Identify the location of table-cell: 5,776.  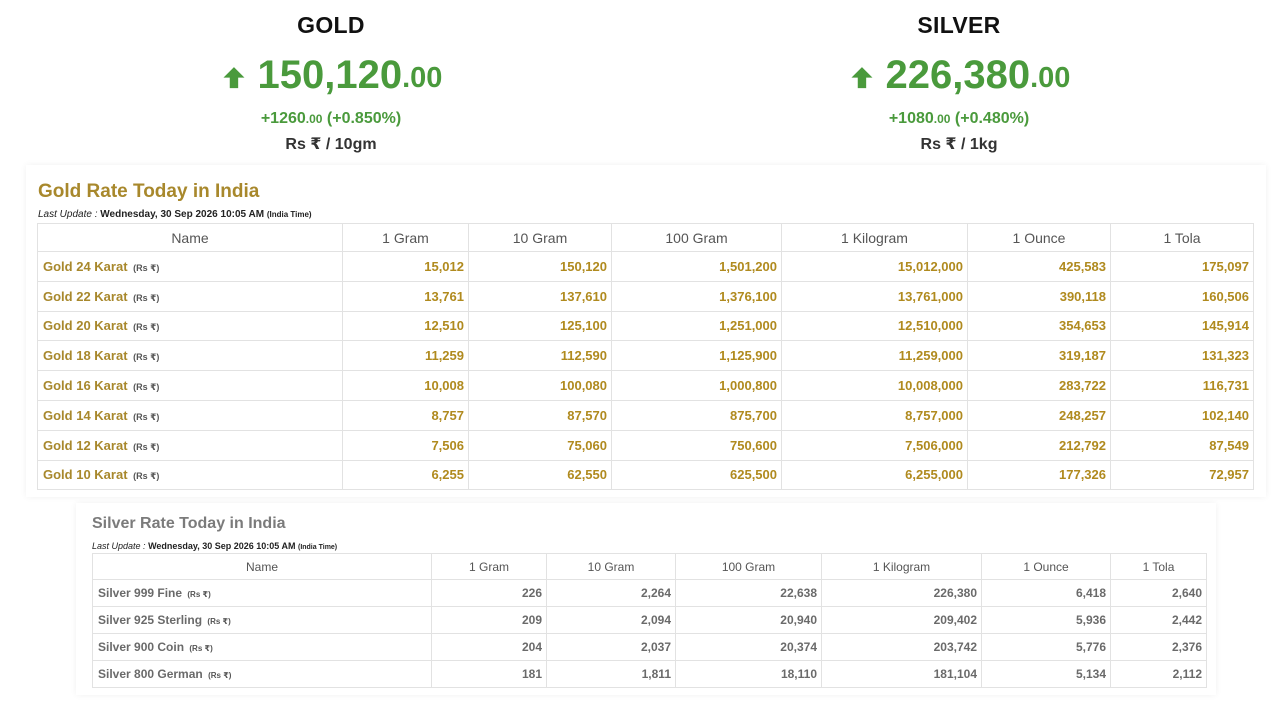
(1046, 647).